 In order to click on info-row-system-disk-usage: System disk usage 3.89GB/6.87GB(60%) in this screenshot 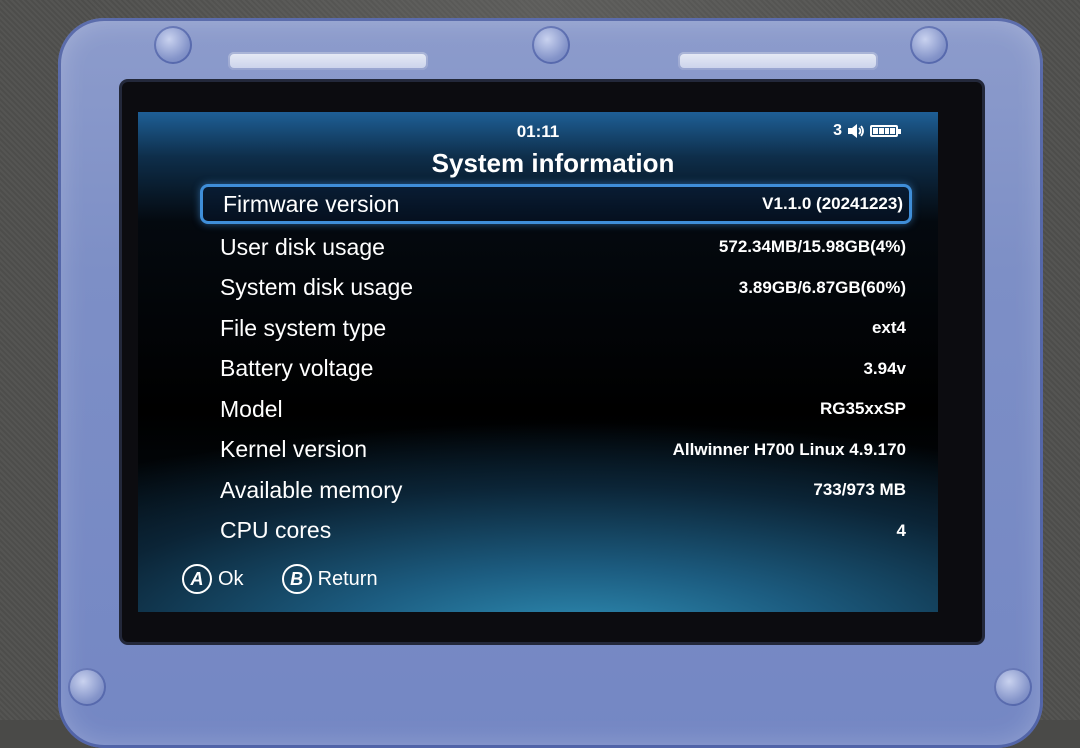, I will do `click(556, 288)`.